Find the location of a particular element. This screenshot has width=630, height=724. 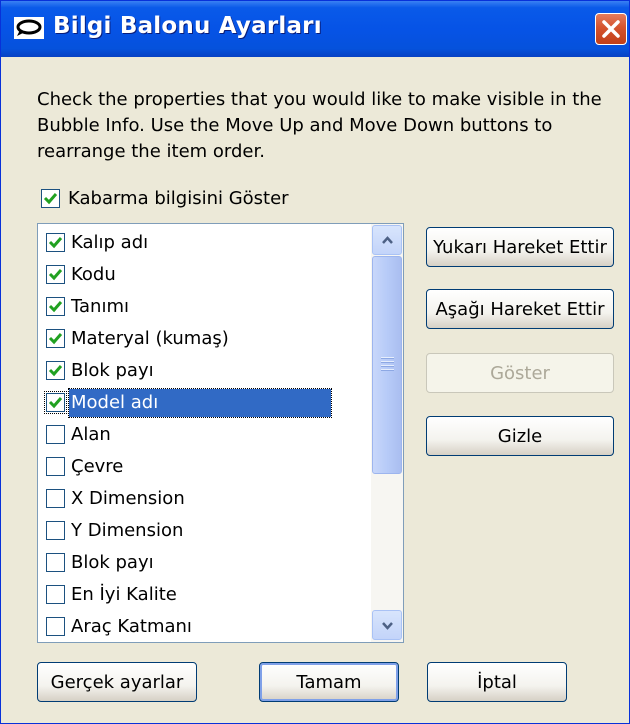

list-item-label: Kodu is located at coordinates (93, 274).